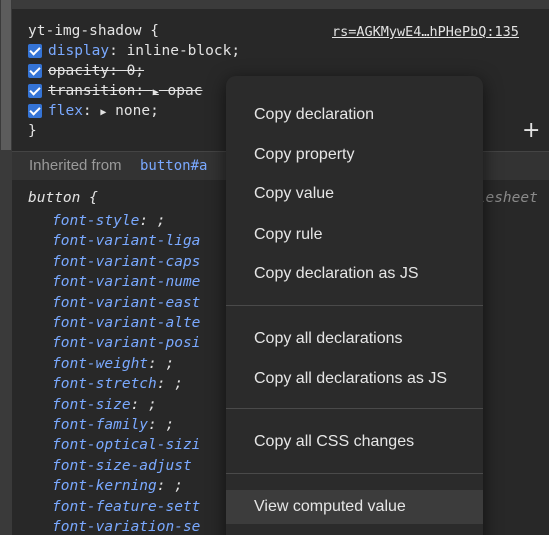 The image size is (549, 535). What do you see at coordinates (65, 111) in the screenshot?
I see `property-name: flex` at bounding box center [65, 111].